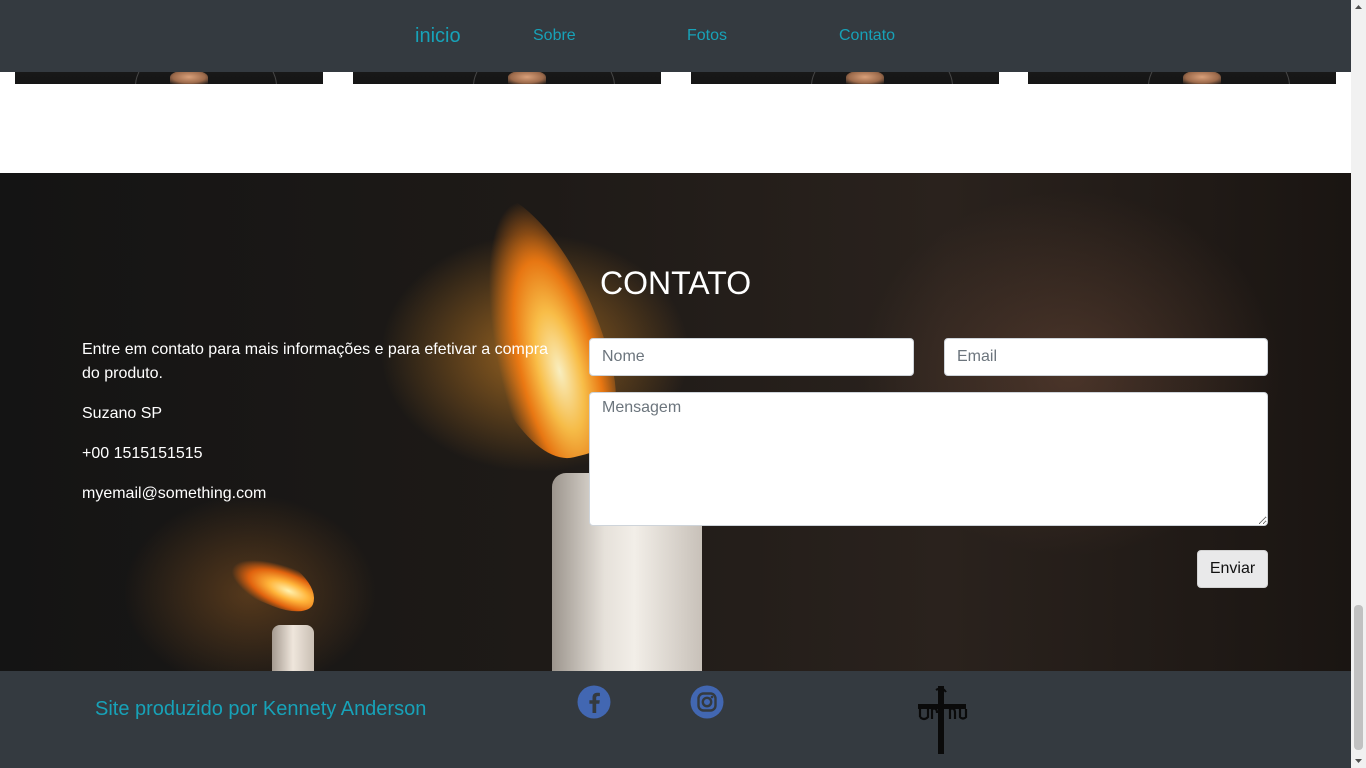 The image size is (1366, 768). I want to click on send-button: Enviar, so click(1232, 569).